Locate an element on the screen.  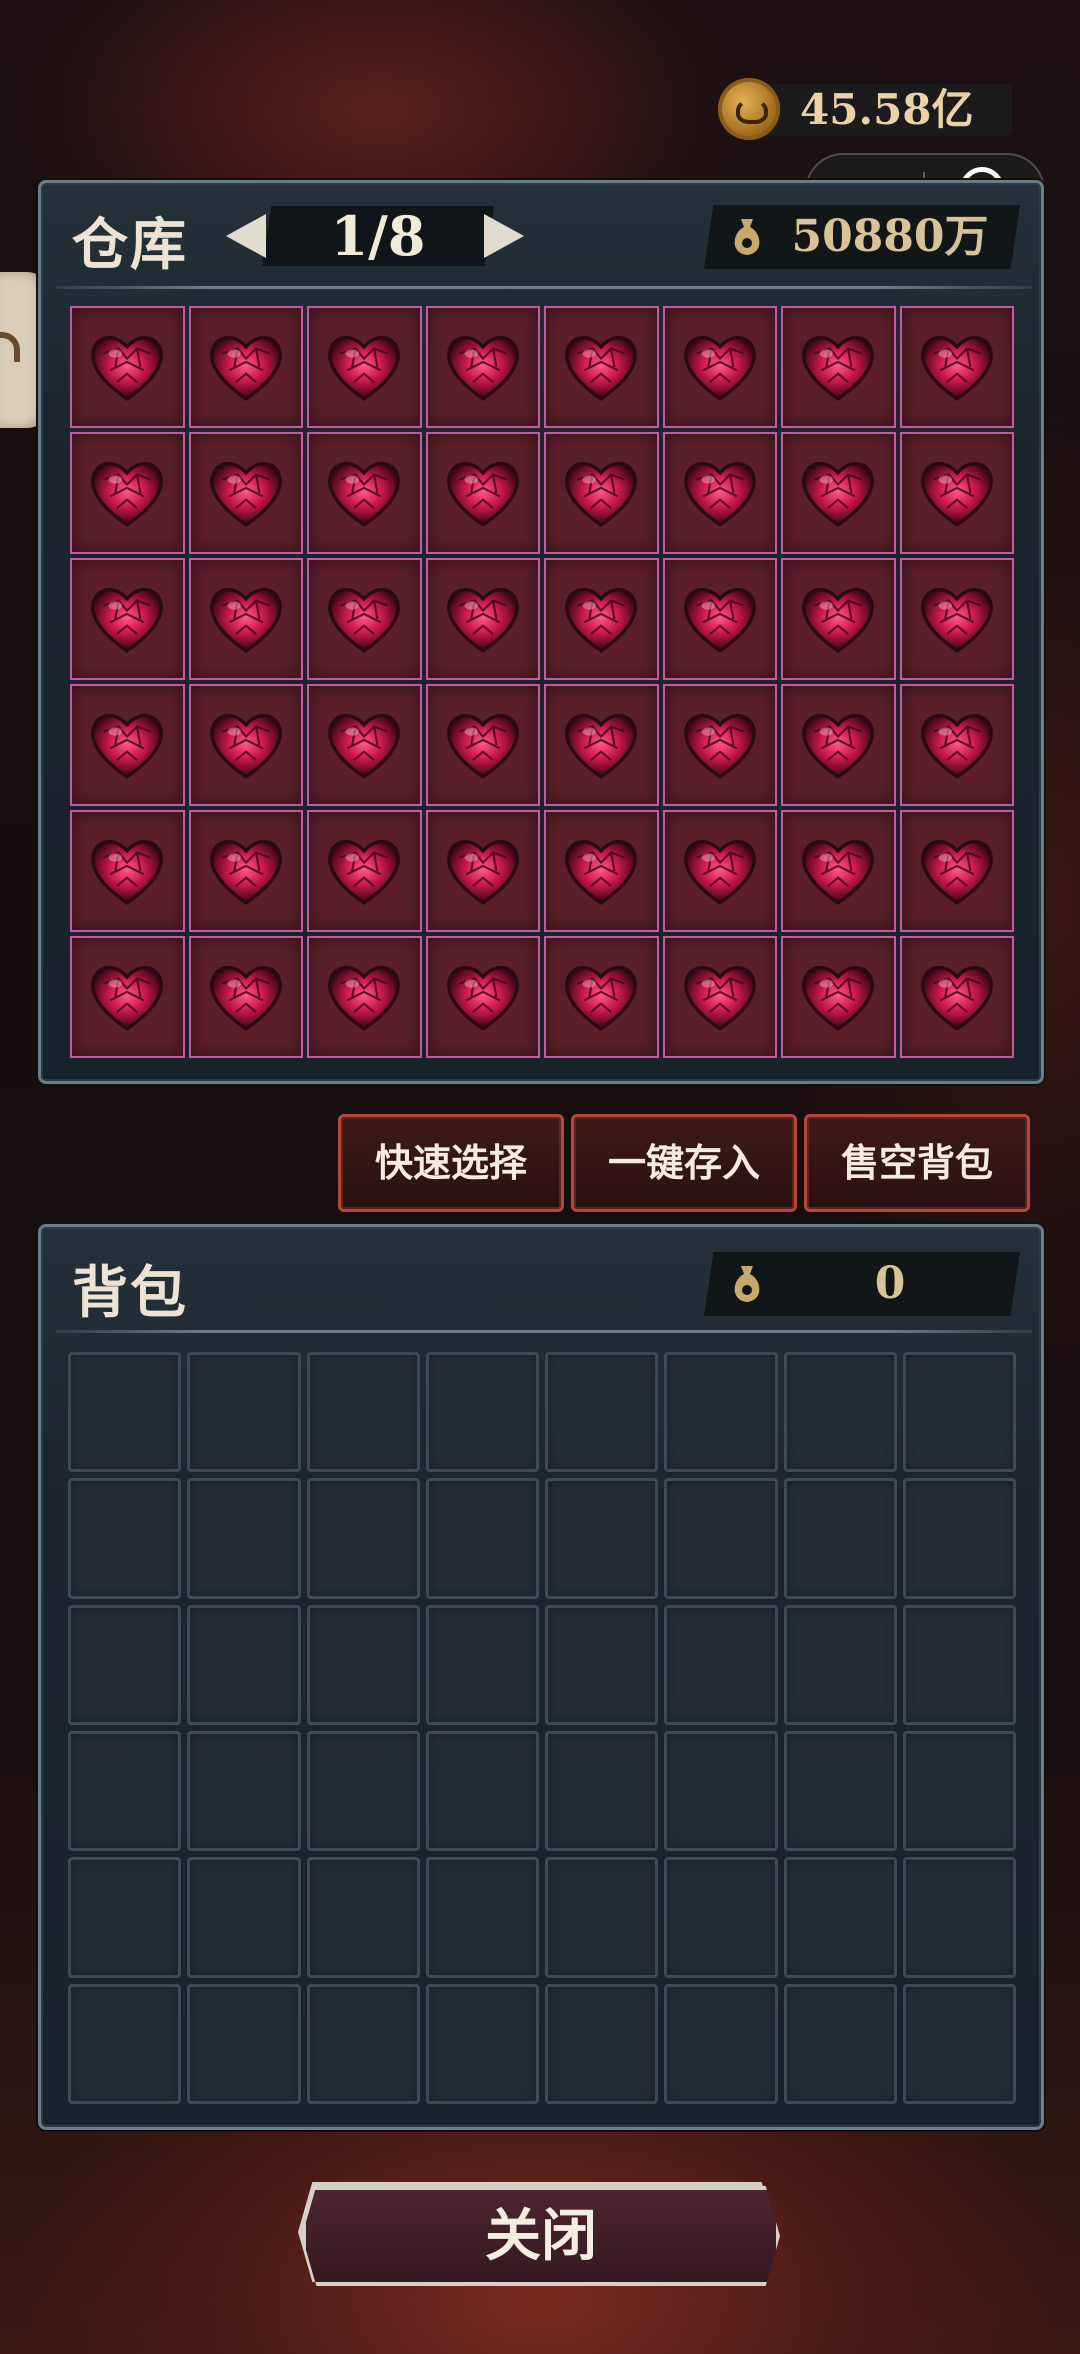
close-button: 关闭 is located at coordinates (541, 2236).